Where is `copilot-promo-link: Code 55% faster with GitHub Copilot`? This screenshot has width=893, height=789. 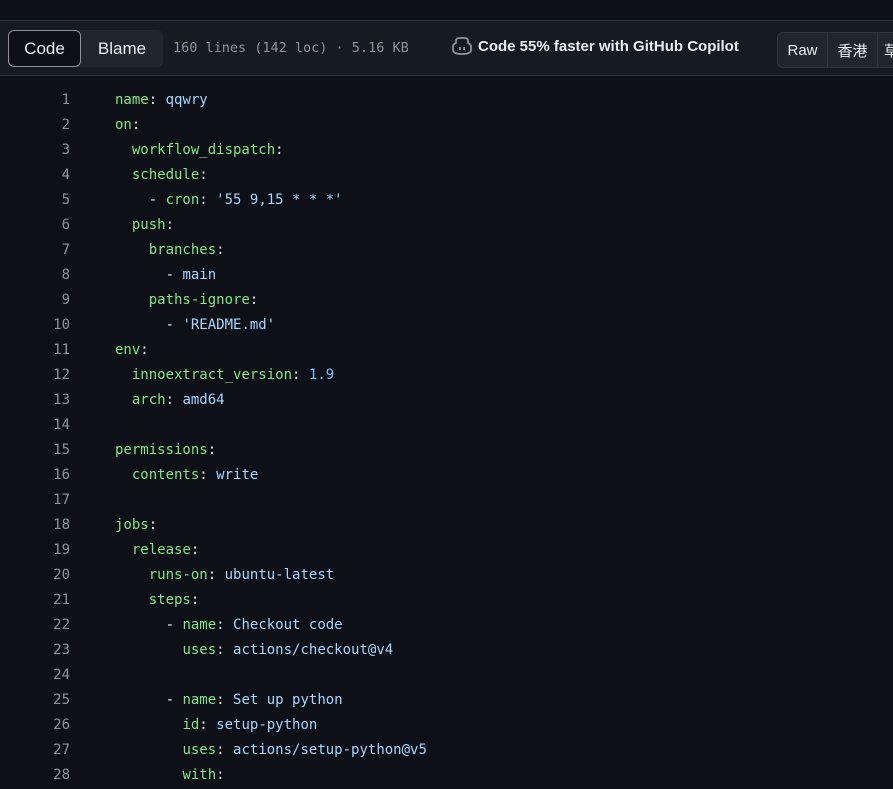
copilot-promo-link: Code 55% faster with GitHub Copilot is located at coordinates (595, 46).